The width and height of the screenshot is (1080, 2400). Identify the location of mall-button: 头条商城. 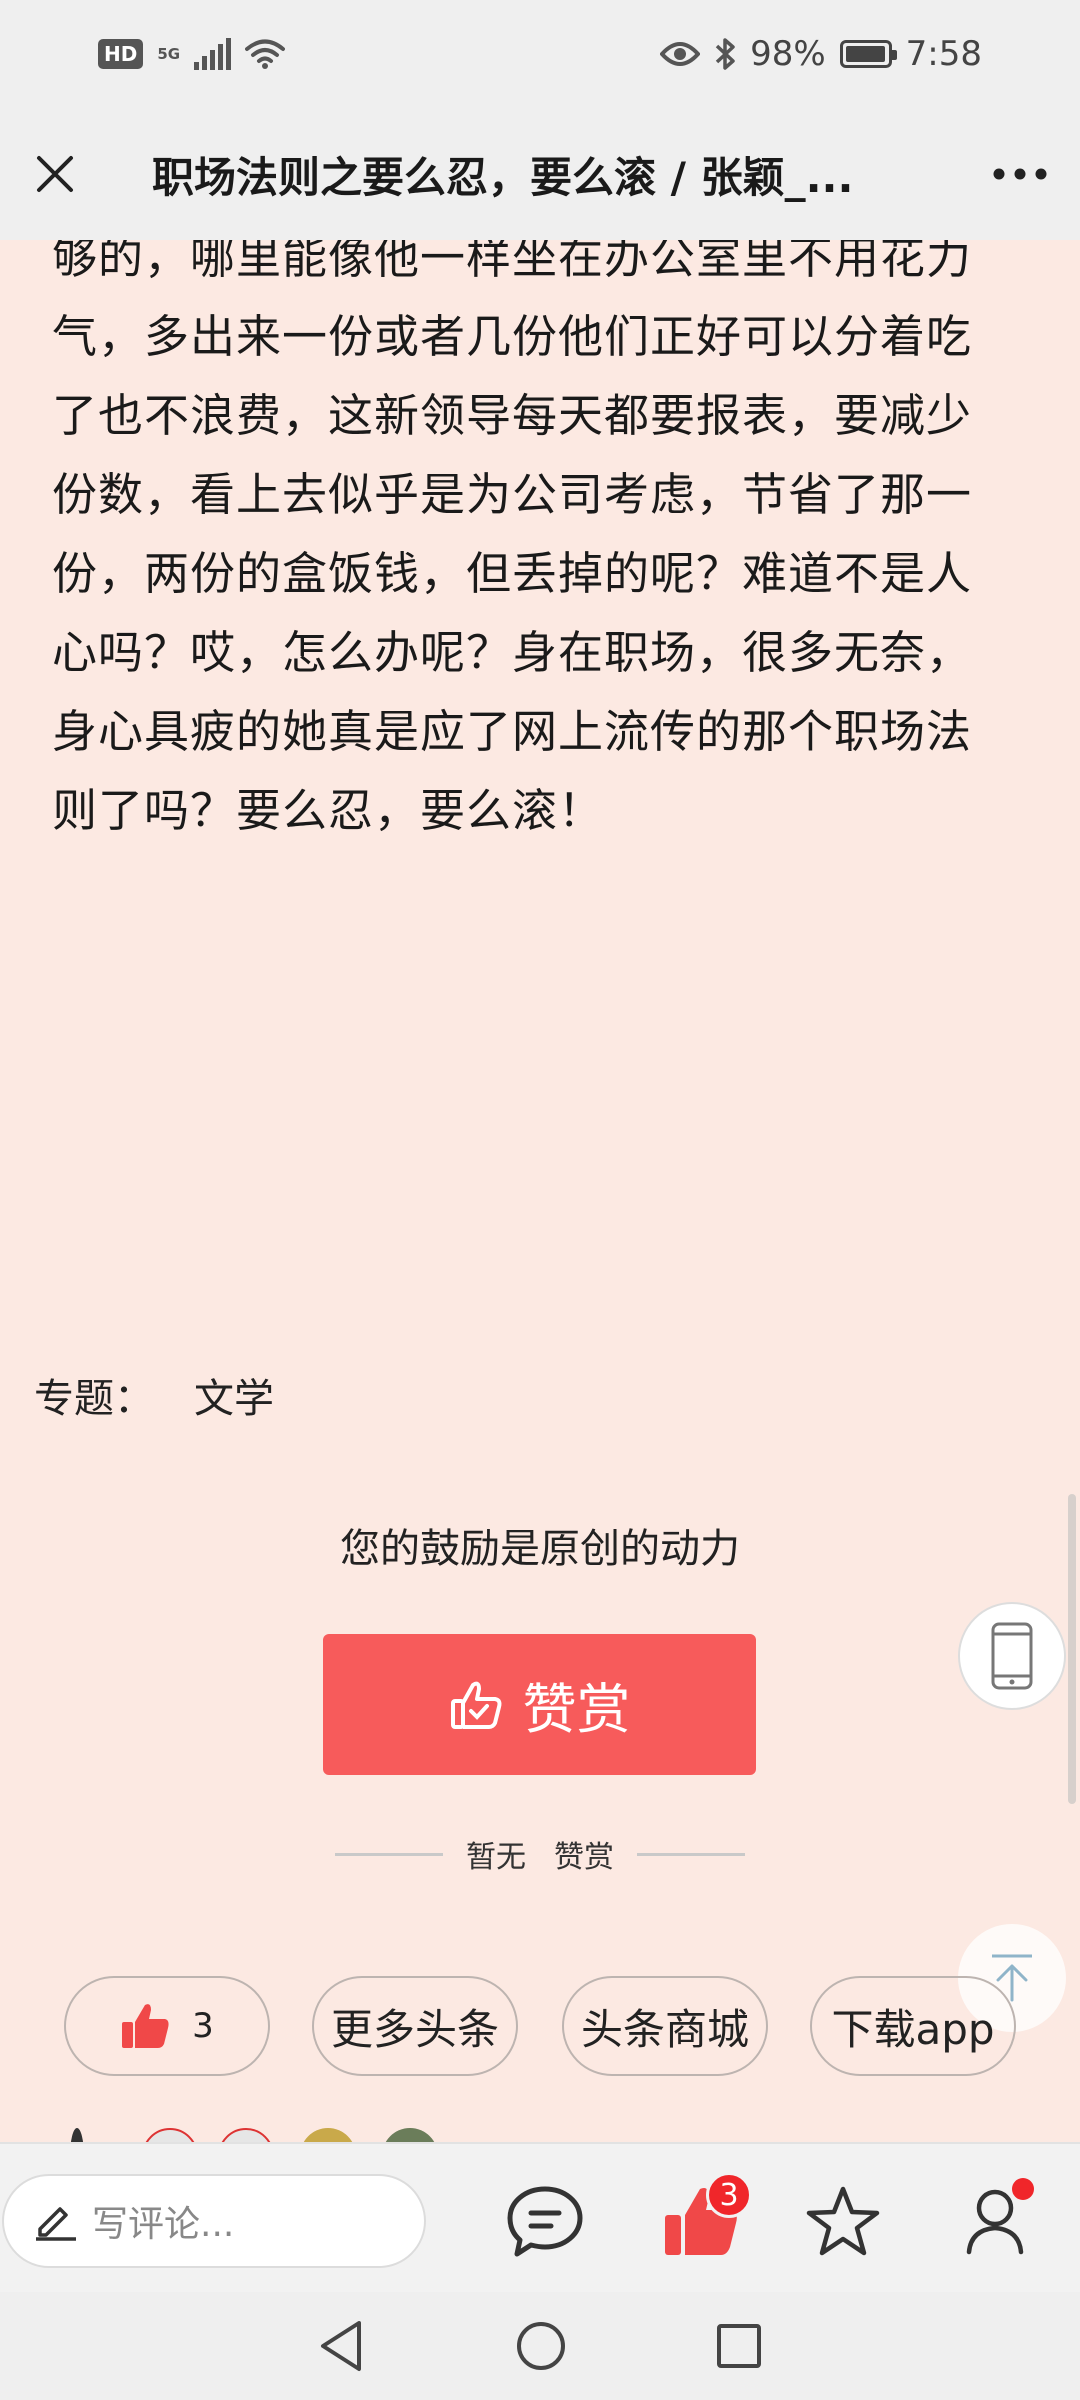
(665, 2026).